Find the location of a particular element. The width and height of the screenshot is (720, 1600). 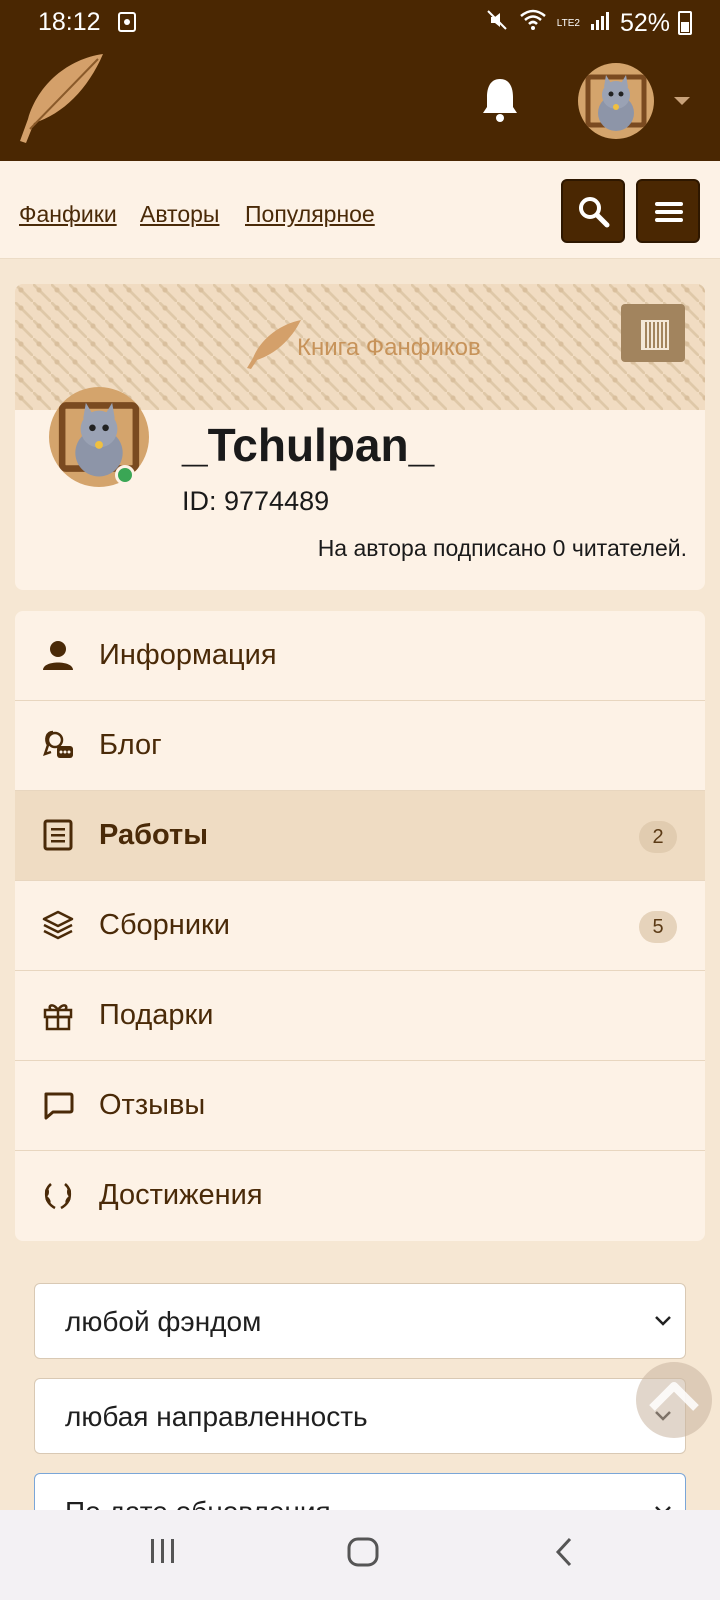

menu-item-label: Сборники is located at coordinates (164, 925).